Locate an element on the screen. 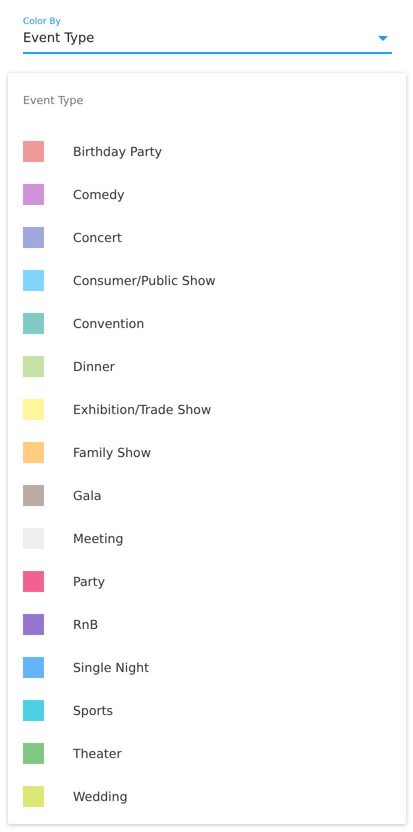 Image resolution: width=413 pixels, height=832 pixels. legend-label: Single Night is located at coordinates (111, 667).